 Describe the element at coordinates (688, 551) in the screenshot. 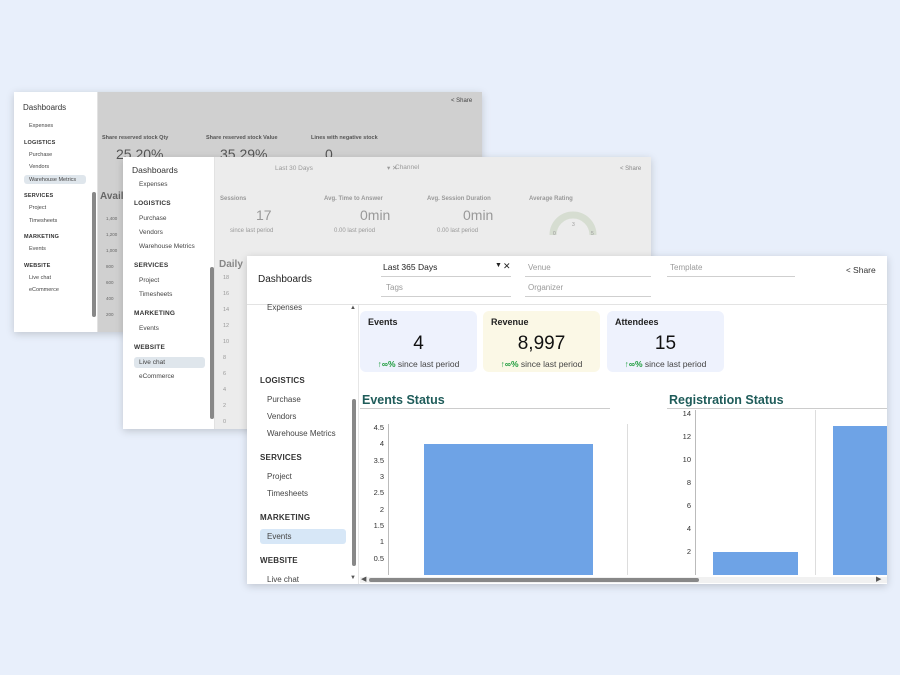

I see `chart-y-tick: 2` at that location.